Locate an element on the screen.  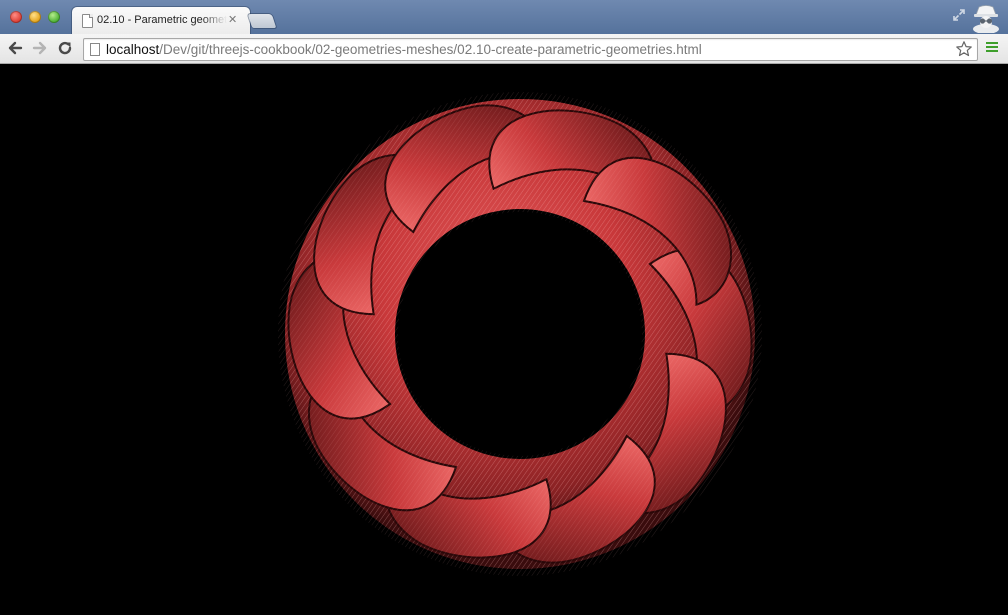
title-bar: 02.10 - Parametric geometries ✕ is located at coordinates (504, 17).